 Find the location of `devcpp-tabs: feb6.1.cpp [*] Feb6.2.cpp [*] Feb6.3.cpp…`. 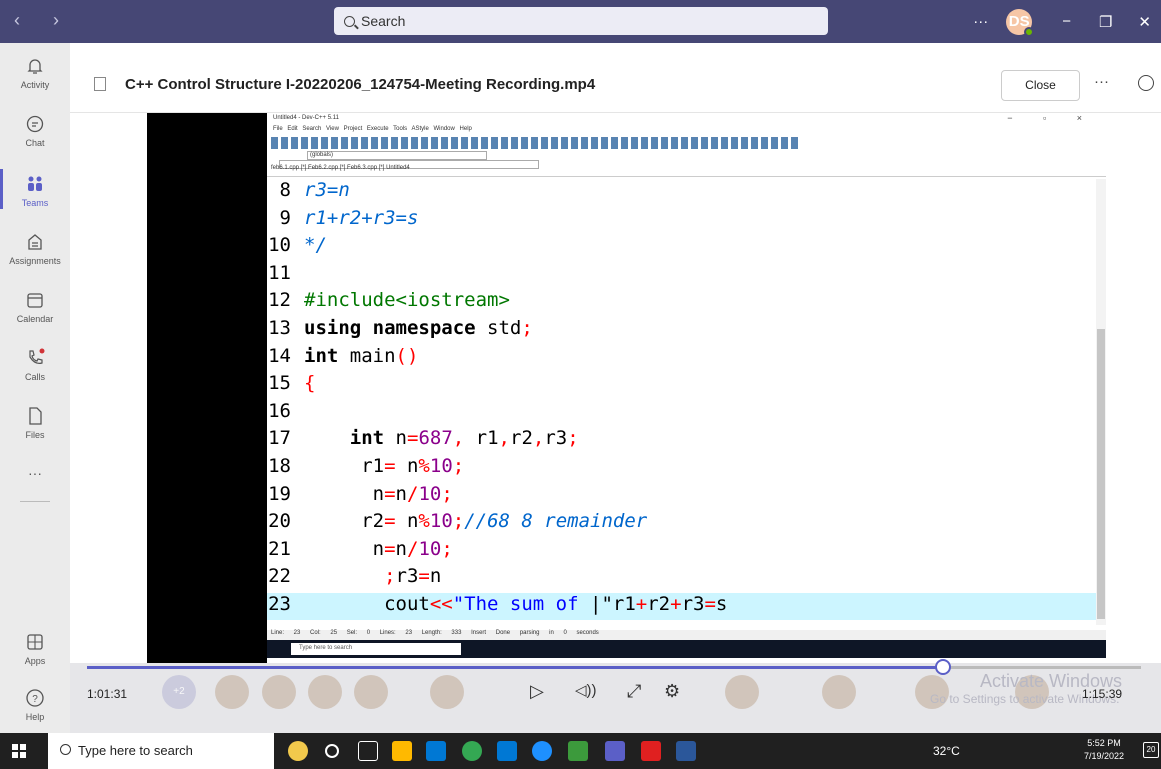

devcpp-tabs: feb6.1.cpp [*] Feb6.2.cpp [*] Feb6.3.cpp… is located at coordinates (686, 171).